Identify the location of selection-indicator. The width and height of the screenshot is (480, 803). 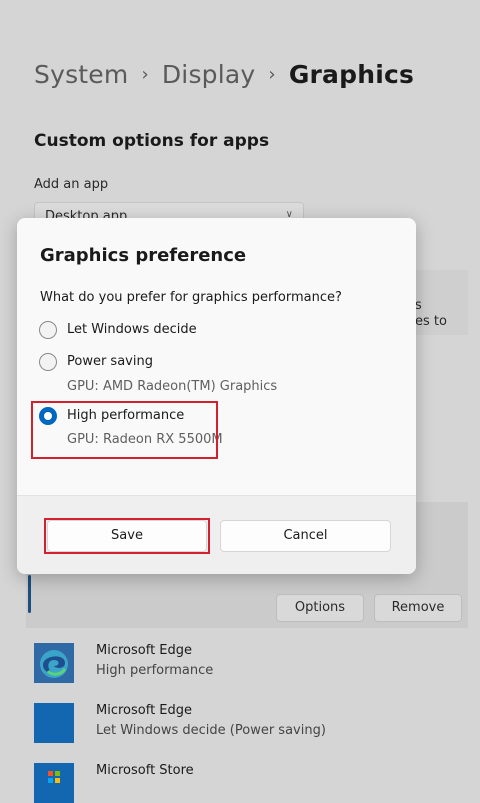
(29, 594).